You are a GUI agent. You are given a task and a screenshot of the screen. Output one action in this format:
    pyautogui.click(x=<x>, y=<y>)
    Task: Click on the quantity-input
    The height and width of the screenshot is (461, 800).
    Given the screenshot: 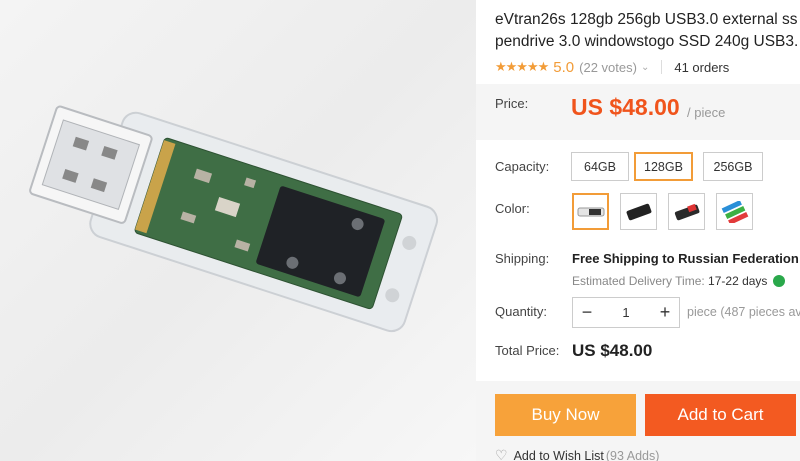 What is the action you would take?
    pyautogui.click(x=626, y=312)
    